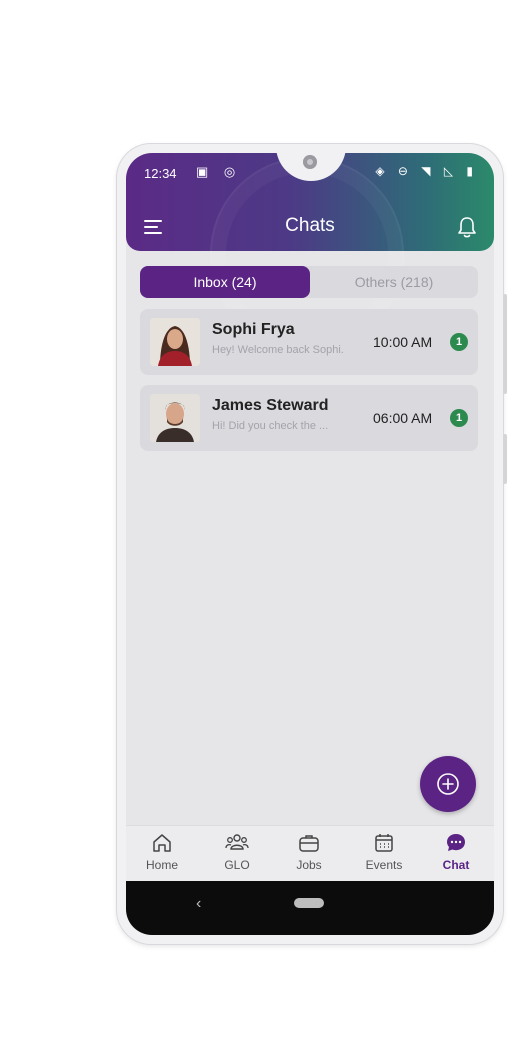 This screenshot has height=1046, width=522. Describe the element at coordinates (426, 171) in the screenshot. I see `system-icons: ◈ ⊖ ◥ ◺ ▮` at that location.